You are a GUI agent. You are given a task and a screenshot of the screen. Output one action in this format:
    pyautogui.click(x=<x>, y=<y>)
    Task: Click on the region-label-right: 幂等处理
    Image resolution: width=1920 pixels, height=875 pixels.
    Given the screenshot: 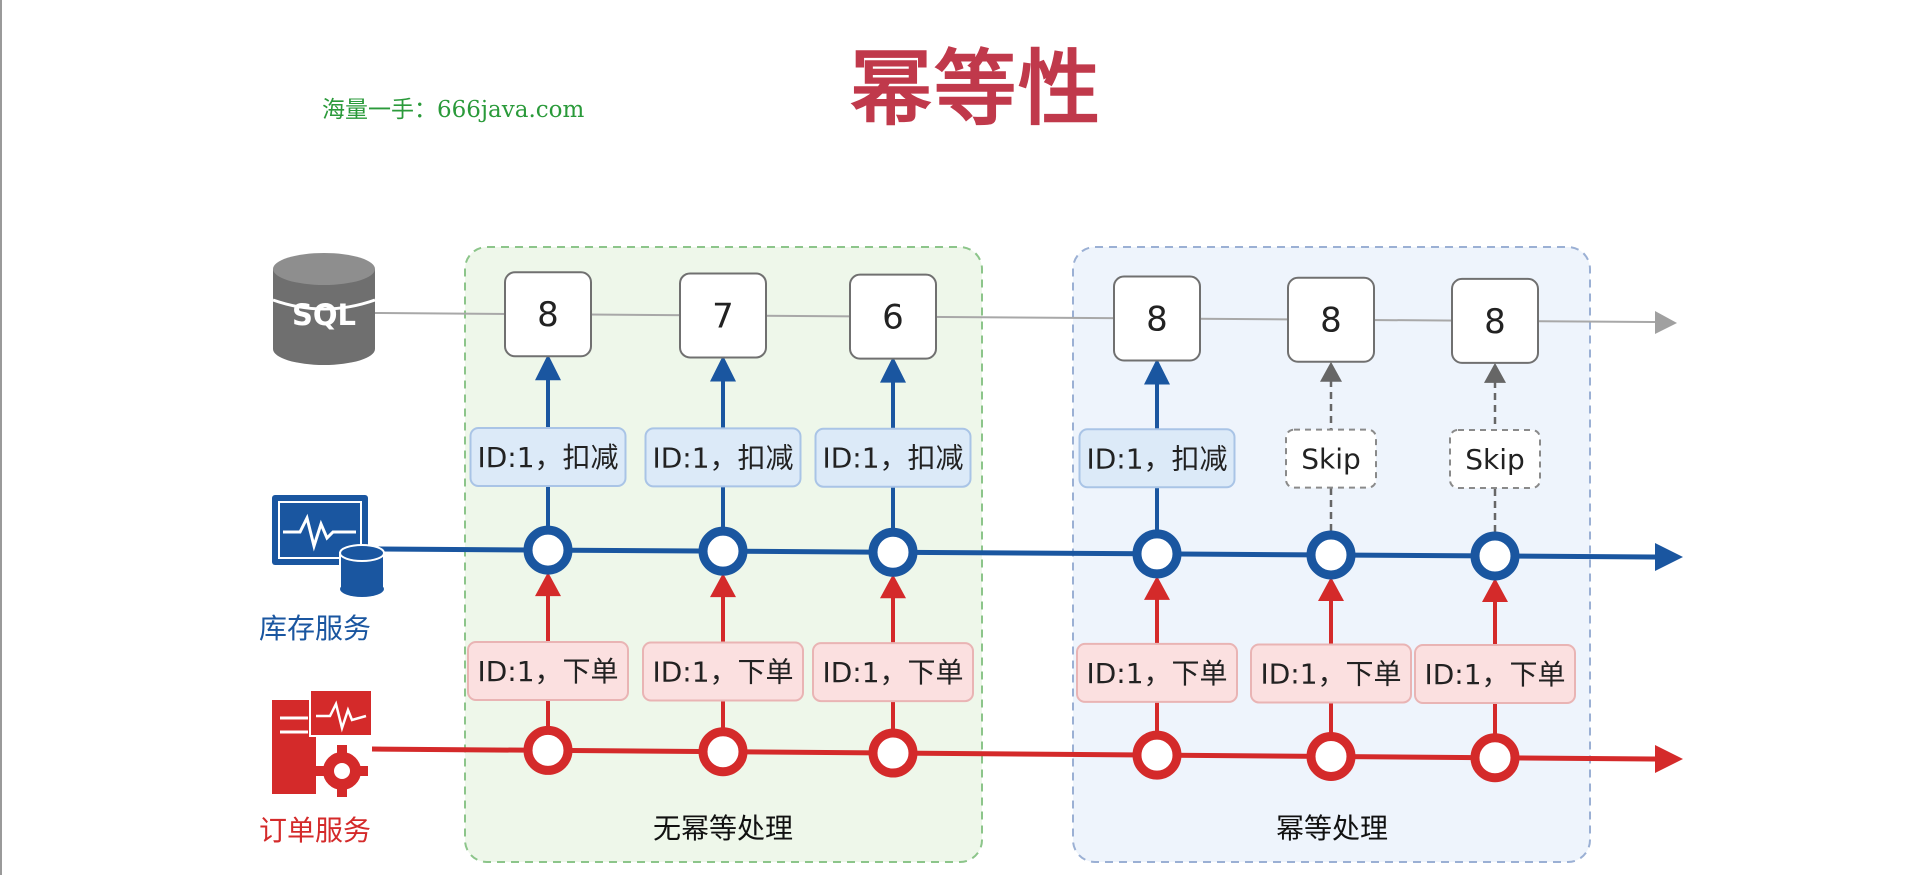 What is the action you would take?
    pyautogui.click(x=1332, y=828)
    